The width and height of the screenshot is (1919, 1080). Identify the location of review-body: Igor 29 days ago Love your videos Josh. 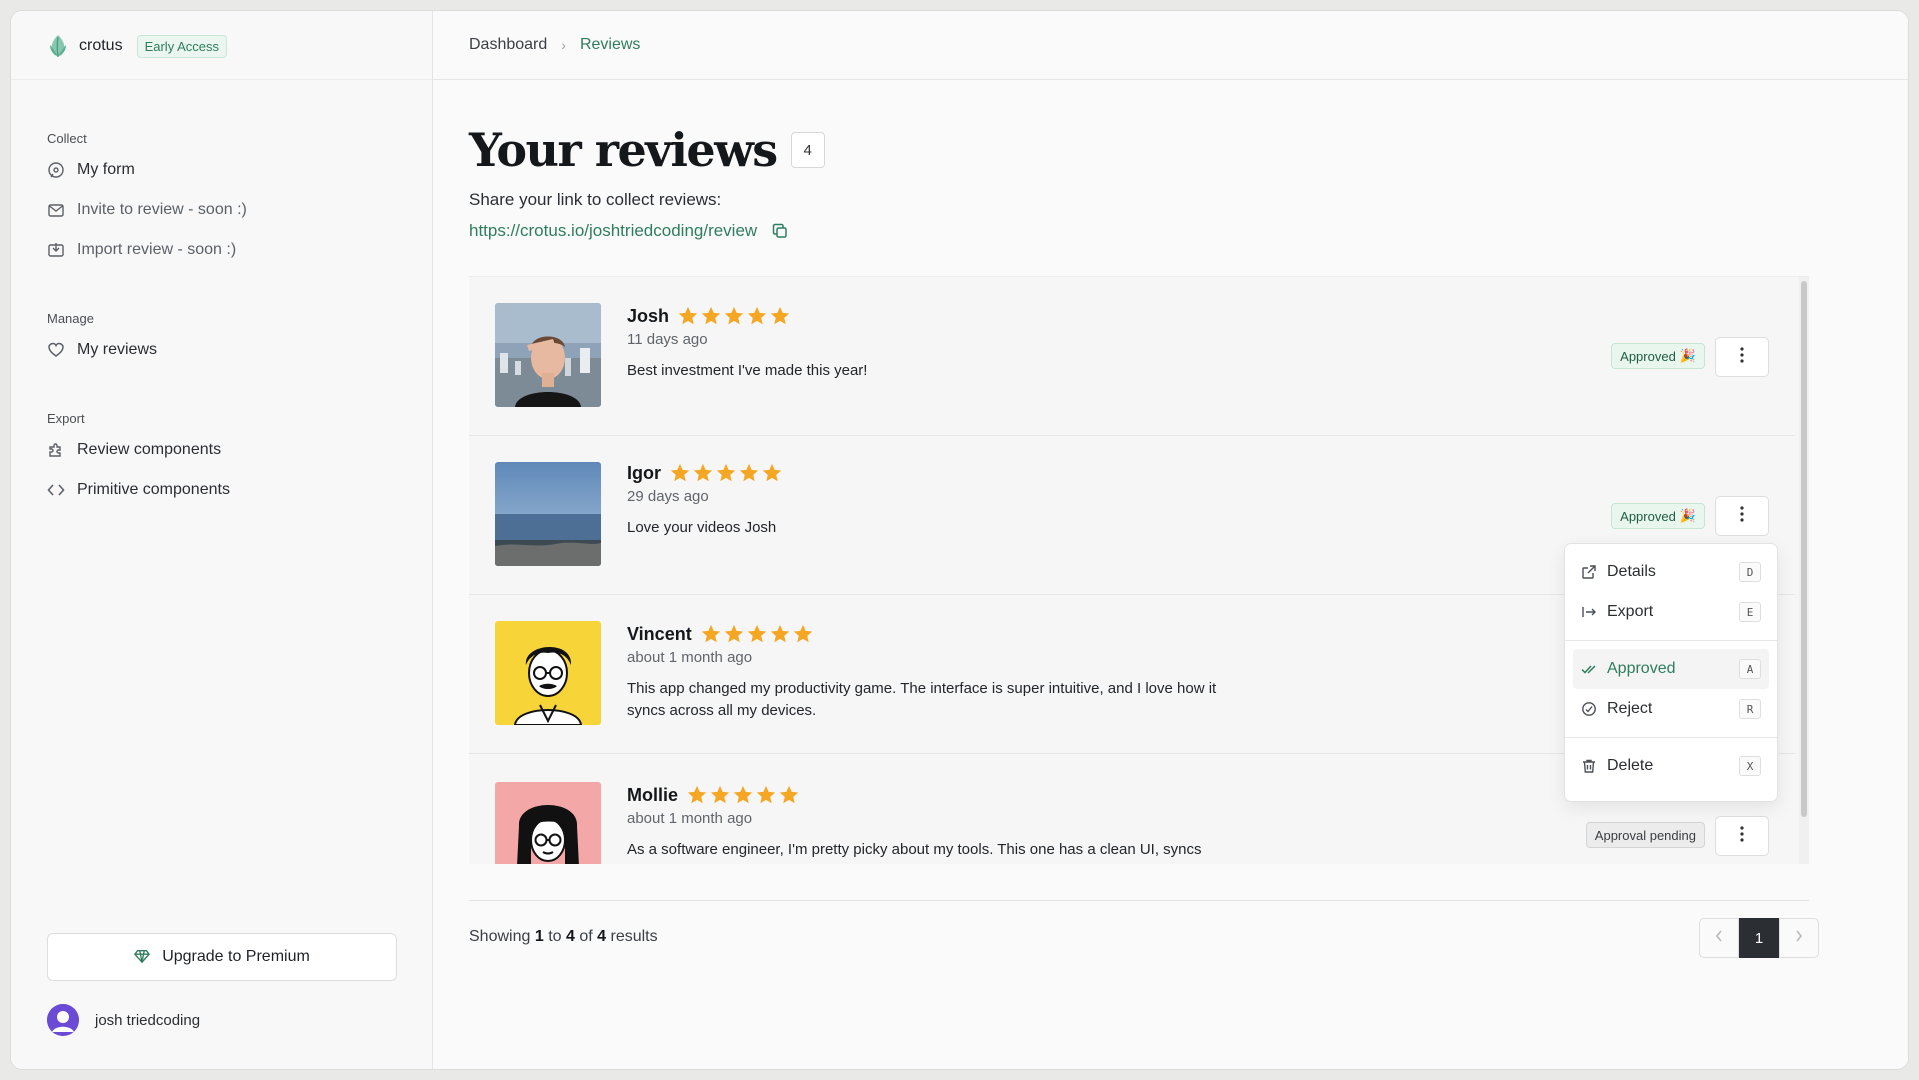
(705, 500).